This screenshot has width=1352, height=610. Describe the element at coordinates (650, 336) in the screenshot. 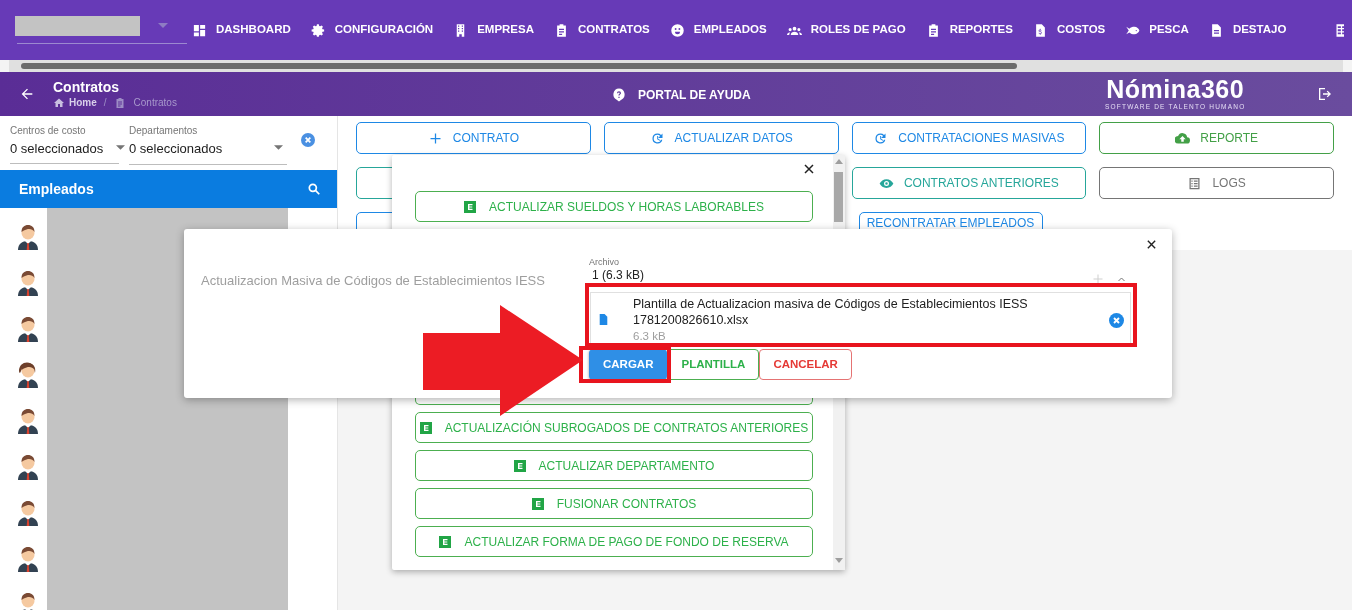

I see `file-size: 6.3 kB` at that location.